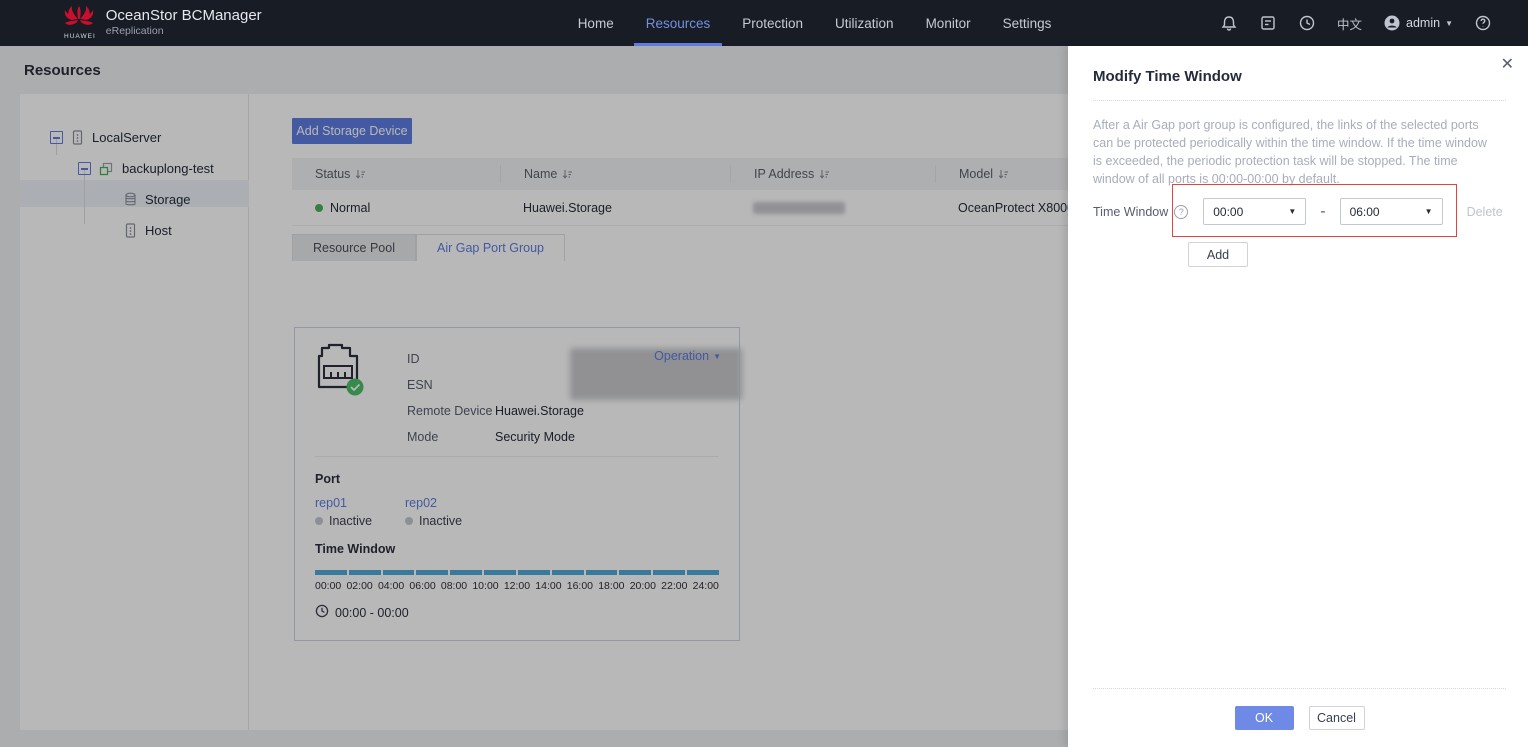 This screenshot has height=747, width=1528. What do you see at coordinates (948, 23) in the screenshot?
I see `nav-item-monitor: Monitor` at bounding box center [948, 23].